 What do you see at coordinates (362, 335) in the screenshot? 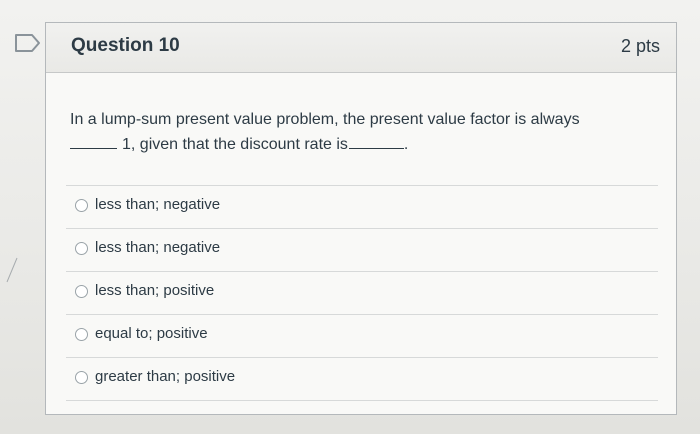
I see `answer-option-4: equal to; positive` at bounding box center [362, 335].